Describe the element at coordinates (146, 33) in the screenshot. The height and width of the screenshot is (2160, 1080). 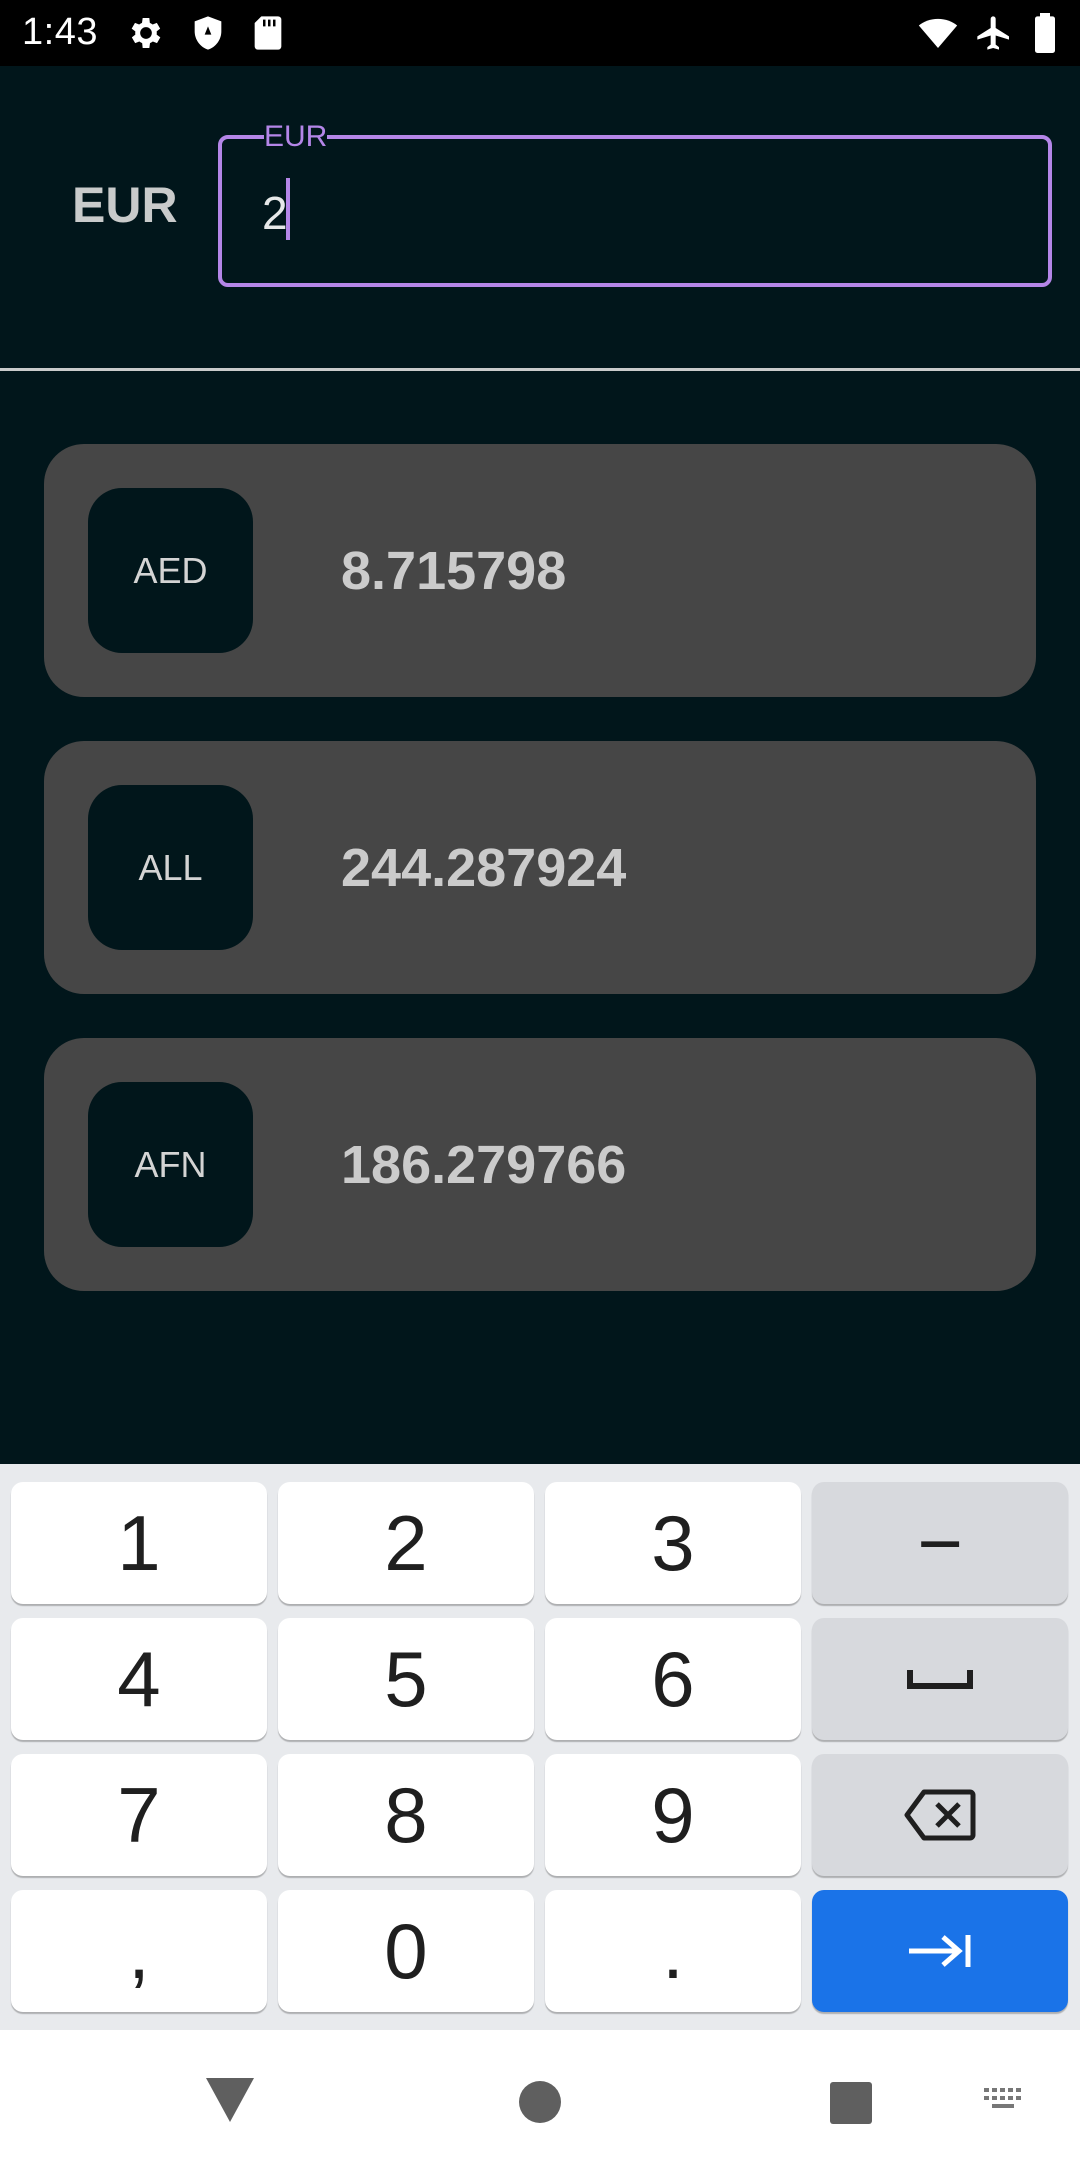
I see `gear-icon` at that location.